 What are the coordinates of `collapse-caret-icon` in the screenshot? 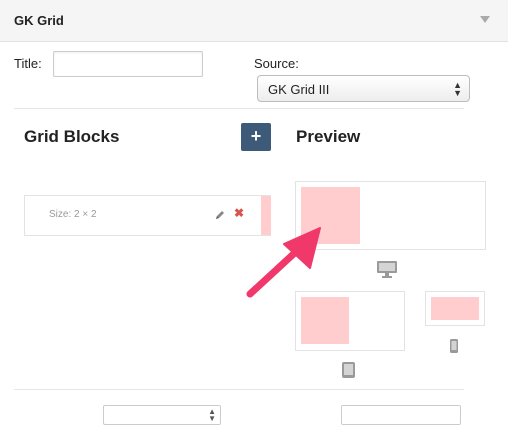 It's located at (485, 19).